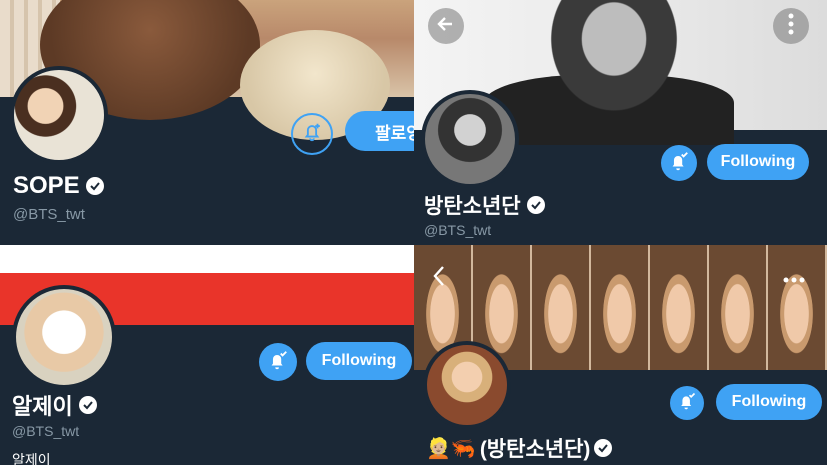  Describe the element at coordinates (472, 206) in the screenshot. I see `display-name: 방탄소년단` at that location.